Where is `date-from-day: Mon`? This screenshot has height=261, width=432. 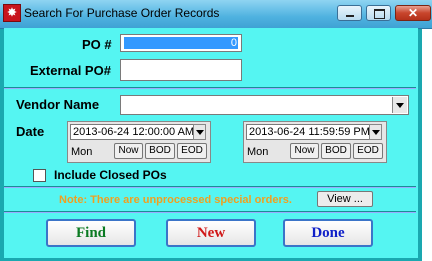 date-from-day: Mon is located at coordinates (82, 152).